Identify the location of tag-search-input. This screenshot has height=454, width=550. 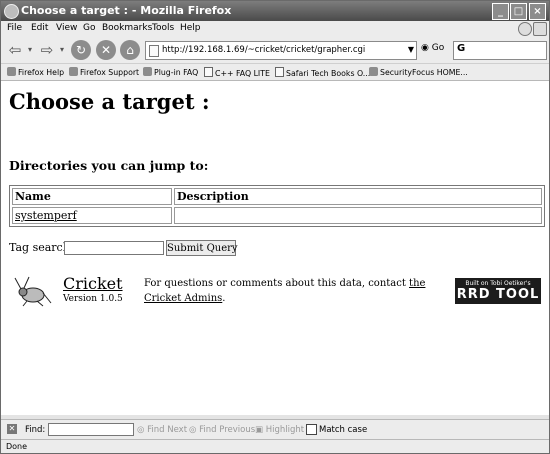
(114, 248).